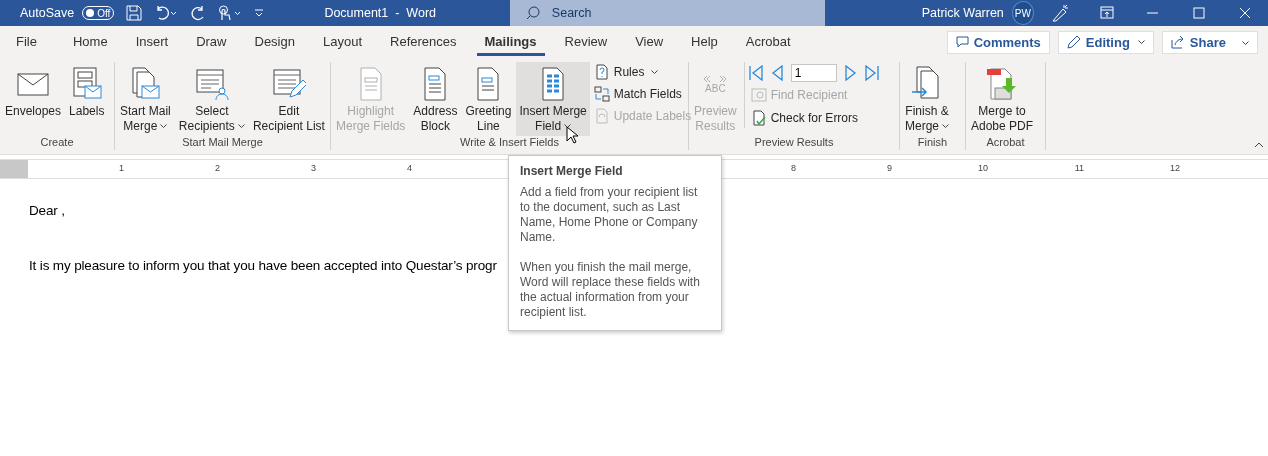 The image size is (1268, 456). What do you see at coordinates (211, 84) in the screenshot?
I see `table-person-icon` at bounding box center [211, 84].